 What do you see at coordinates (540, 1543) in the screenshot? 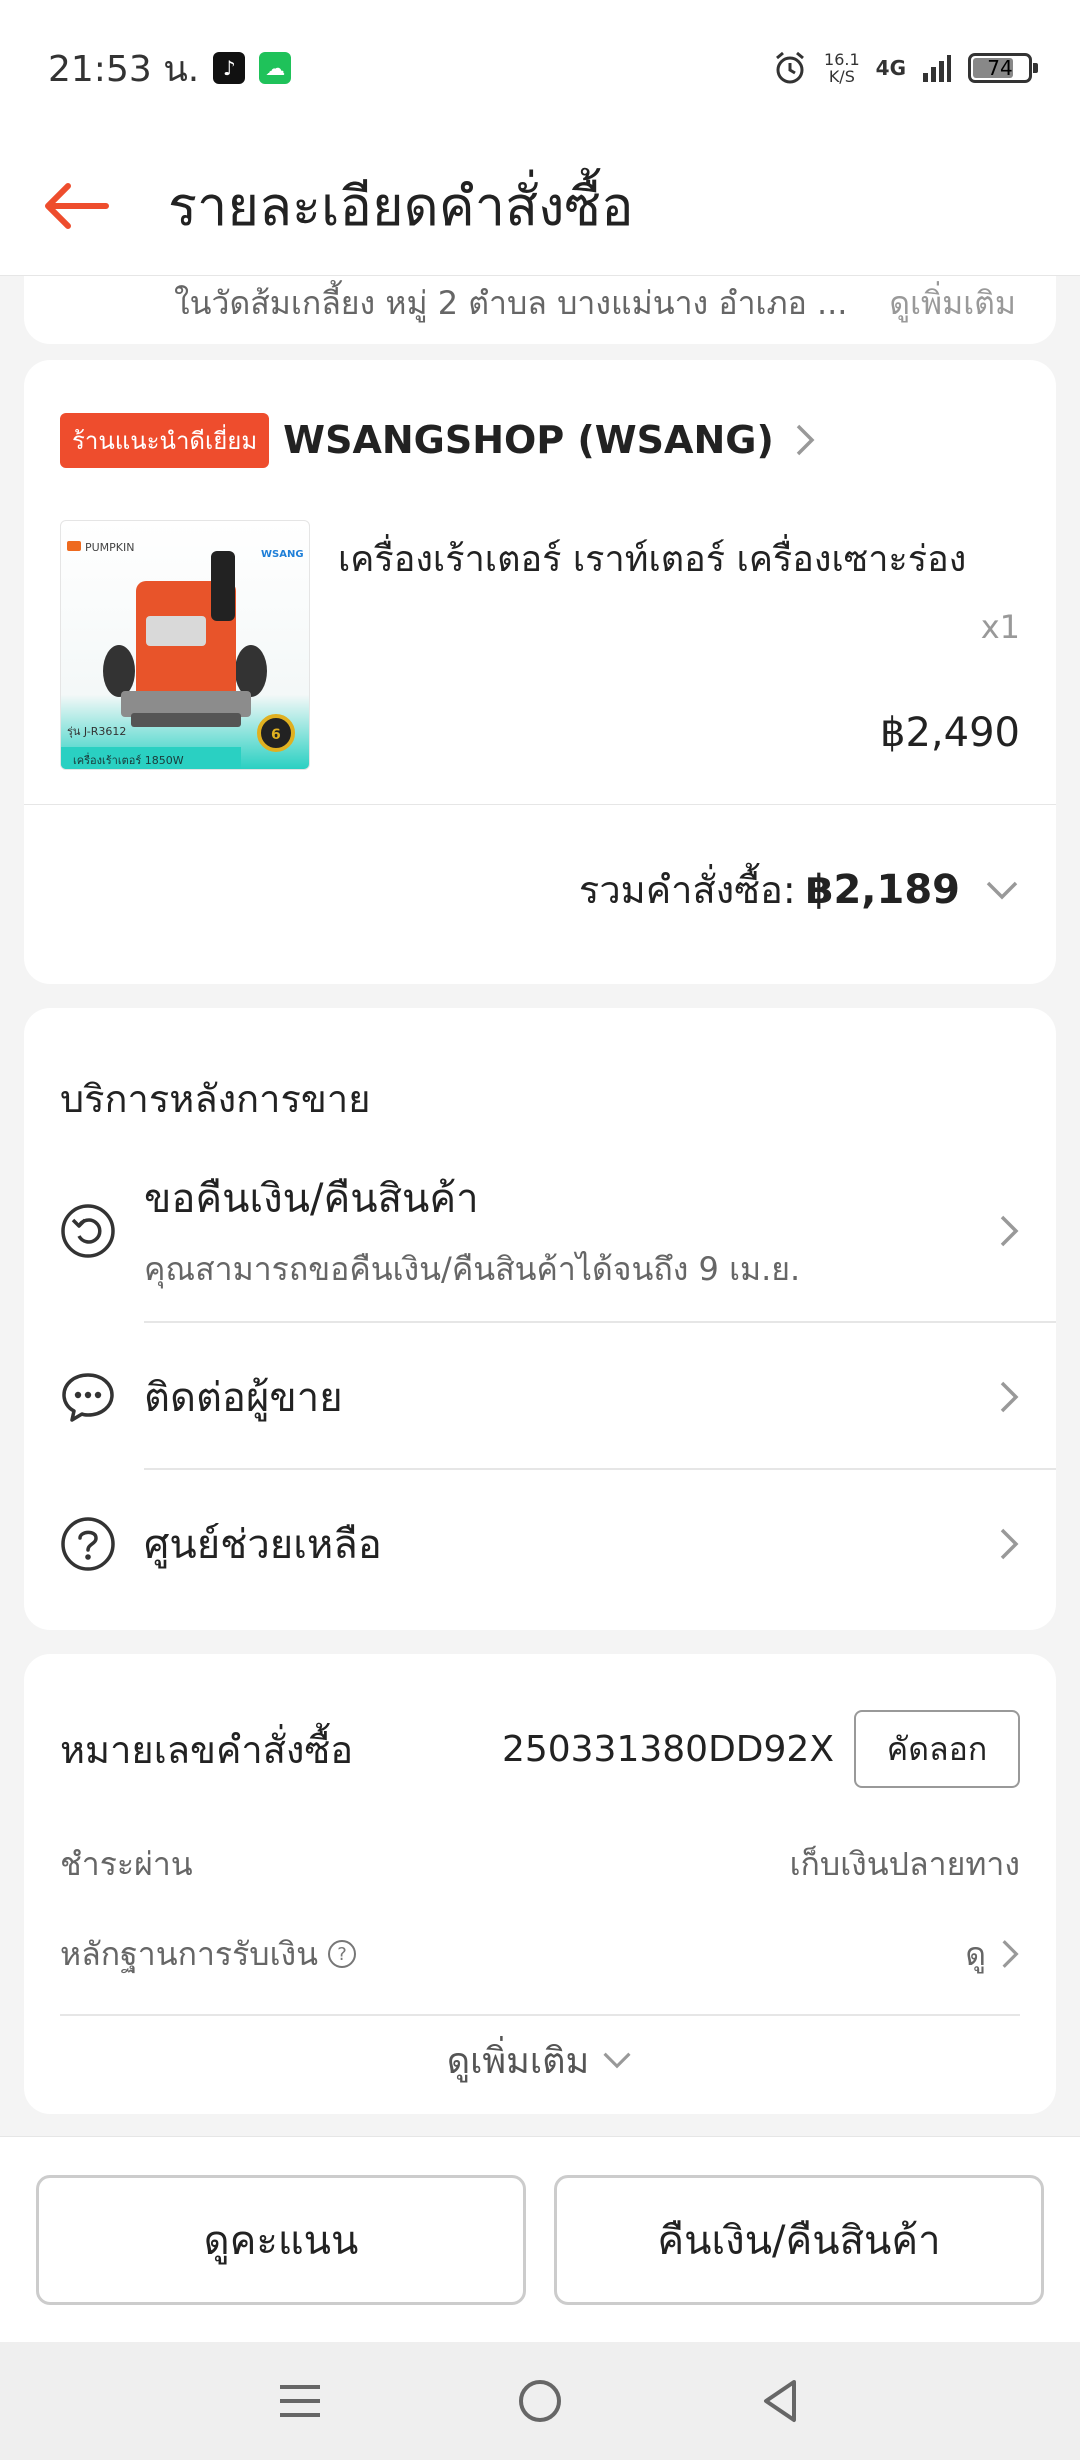
I see `help-center-item: ศูนย์ช่วยเหลือ` at bounding box center [540, 1543].